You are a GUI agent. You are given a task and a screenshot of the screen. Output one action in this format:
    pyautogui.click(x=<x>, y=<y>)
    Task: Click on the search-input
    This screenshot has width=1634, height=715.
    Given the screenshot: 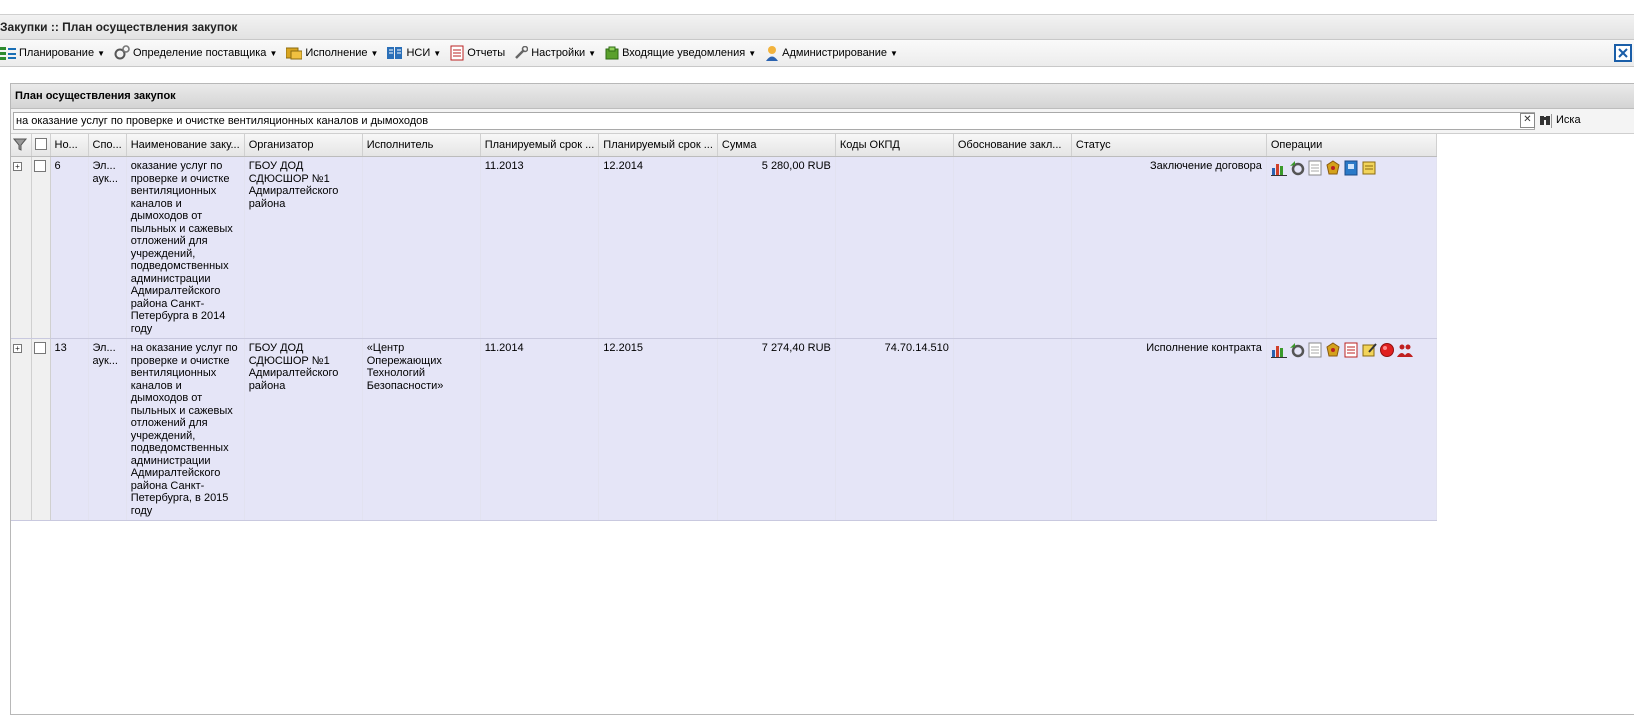 What is the action you would take?
    pyautogui.click(x=774, y=121)
    